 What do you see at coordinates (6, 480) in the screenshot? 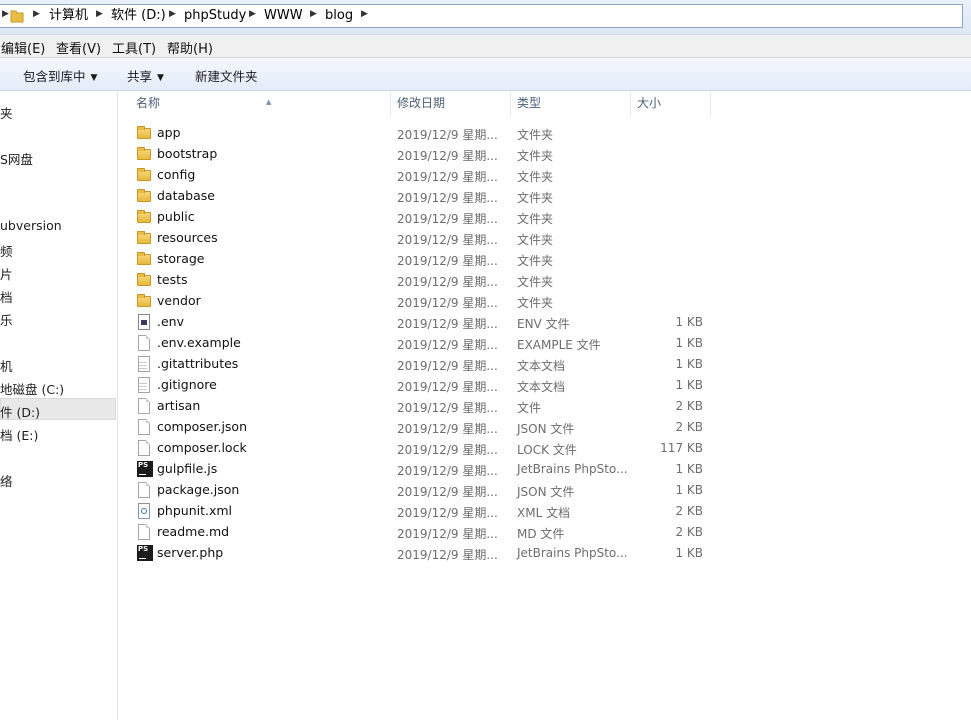
I see `nav-item-network: 络` at bounding box center [6, 480].